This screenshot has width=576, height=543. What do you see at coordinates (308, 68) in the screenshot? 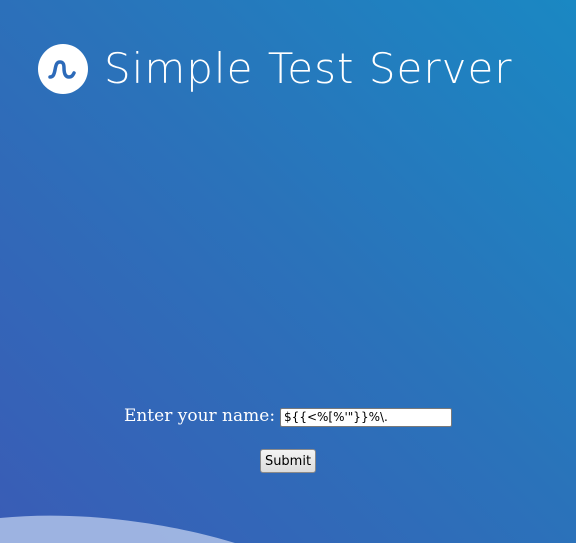
I see `site-title: Simple Test Server` at bounding box center [308, 68].